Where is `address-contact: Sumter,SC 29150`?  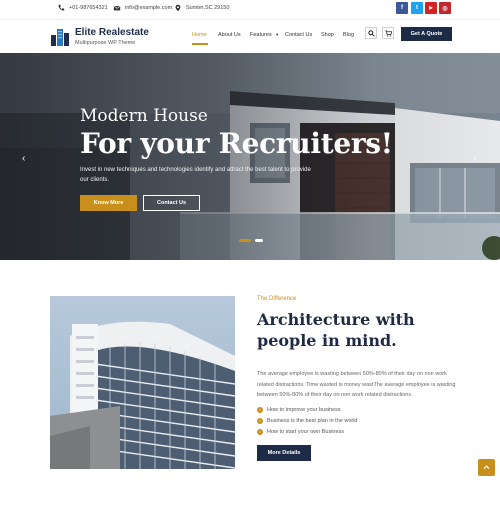
address-contact: Sumter,SC 29150 is located at coordinates (201, 8).